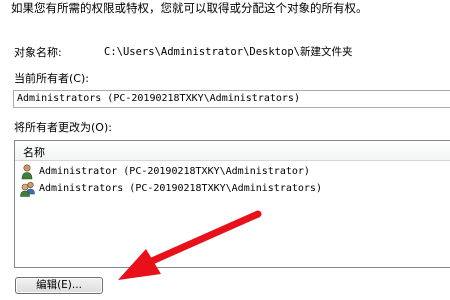  I want to click on current-owner-label: 当前所有者(C):, so click(51, 78).